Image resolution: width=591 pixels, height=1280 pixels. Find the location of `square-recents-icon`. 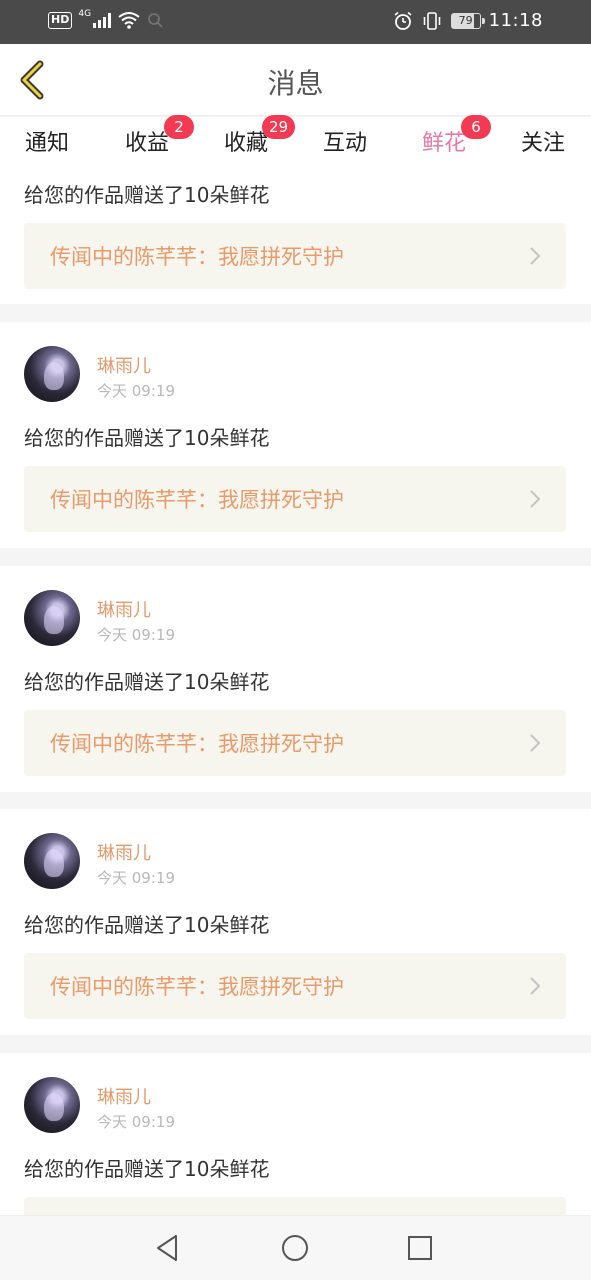

square-recents-icon is located at coordinates (420, 1248).